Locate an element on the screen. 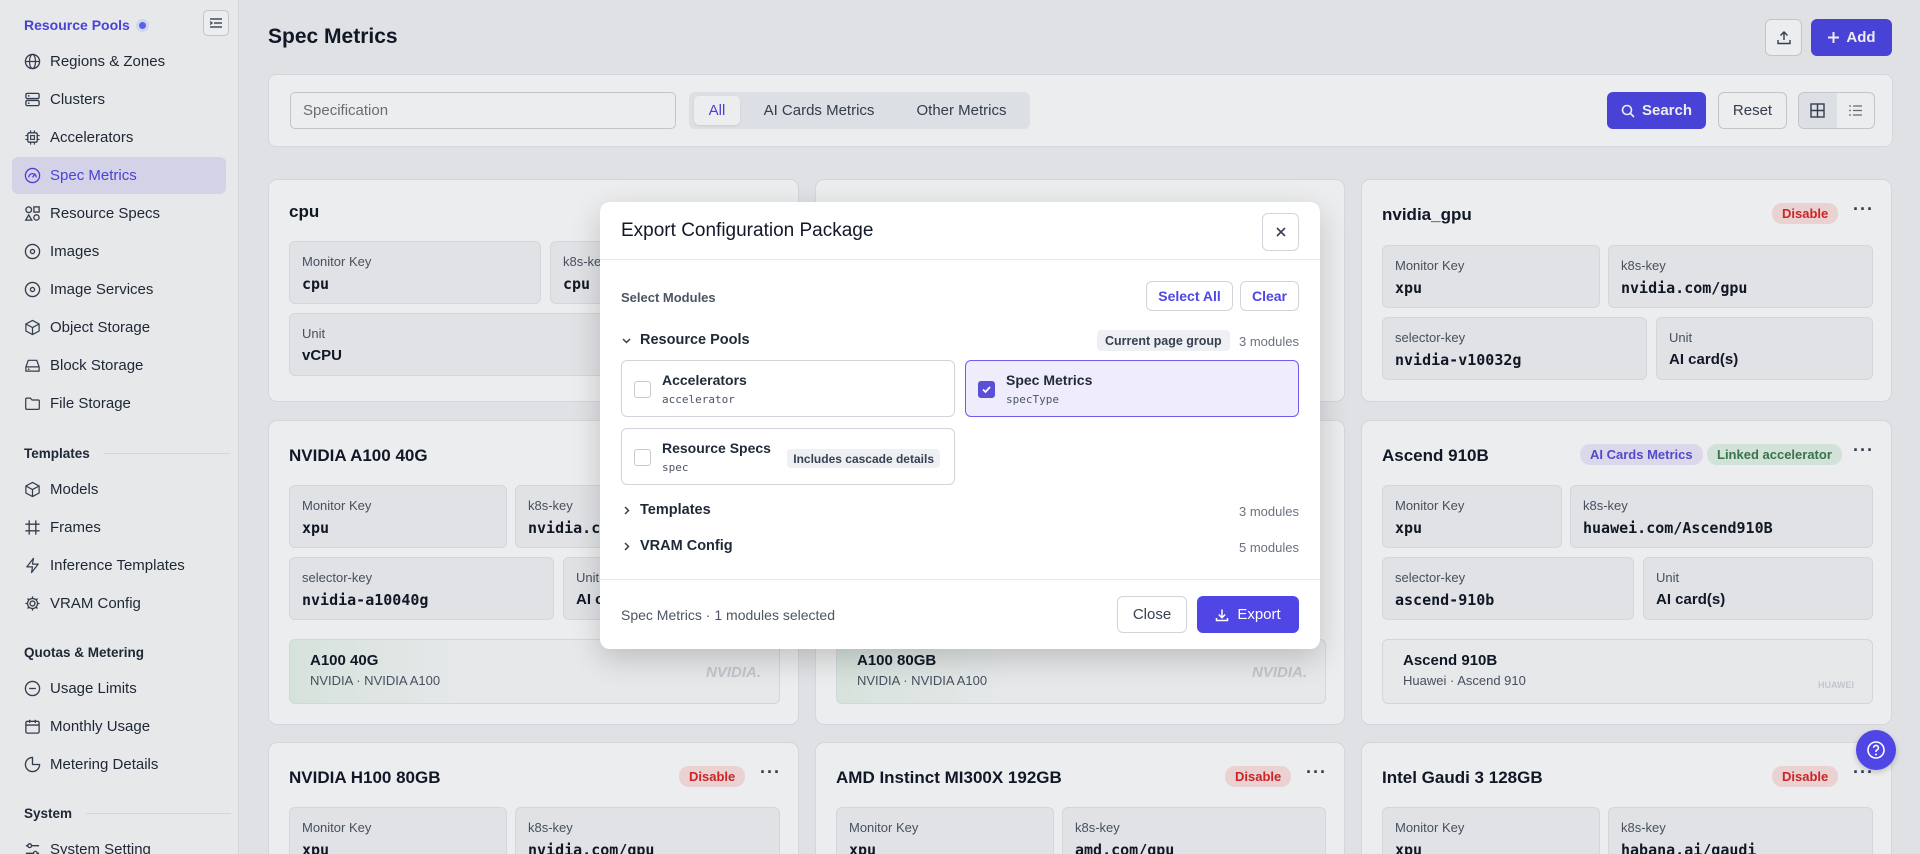 The width and height of the screenshot is (1920, 854). chevron-down-icon is located at coordinates (626, 340).